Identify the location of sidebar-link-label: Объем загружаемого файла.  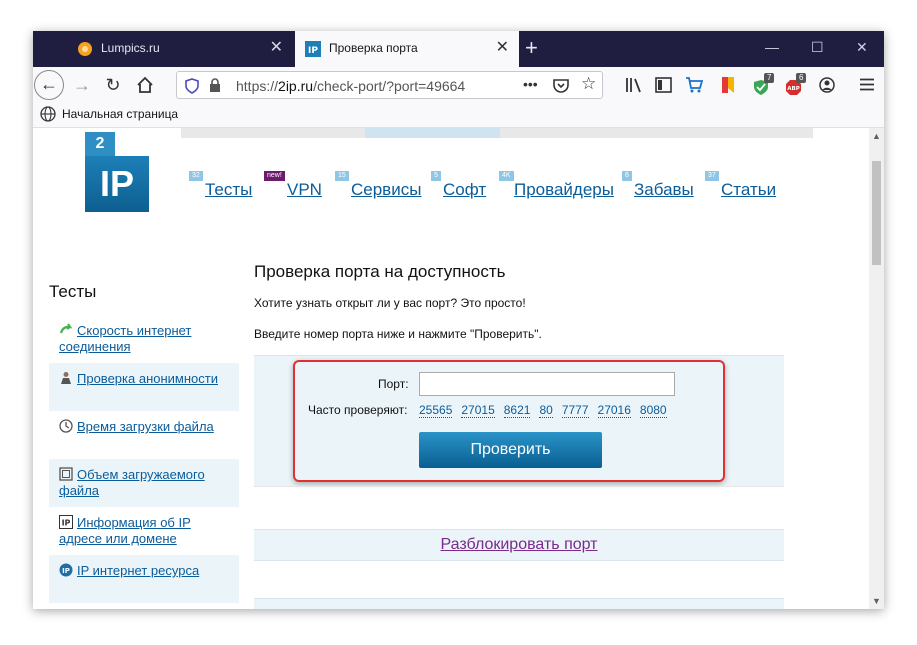
(132, 482).